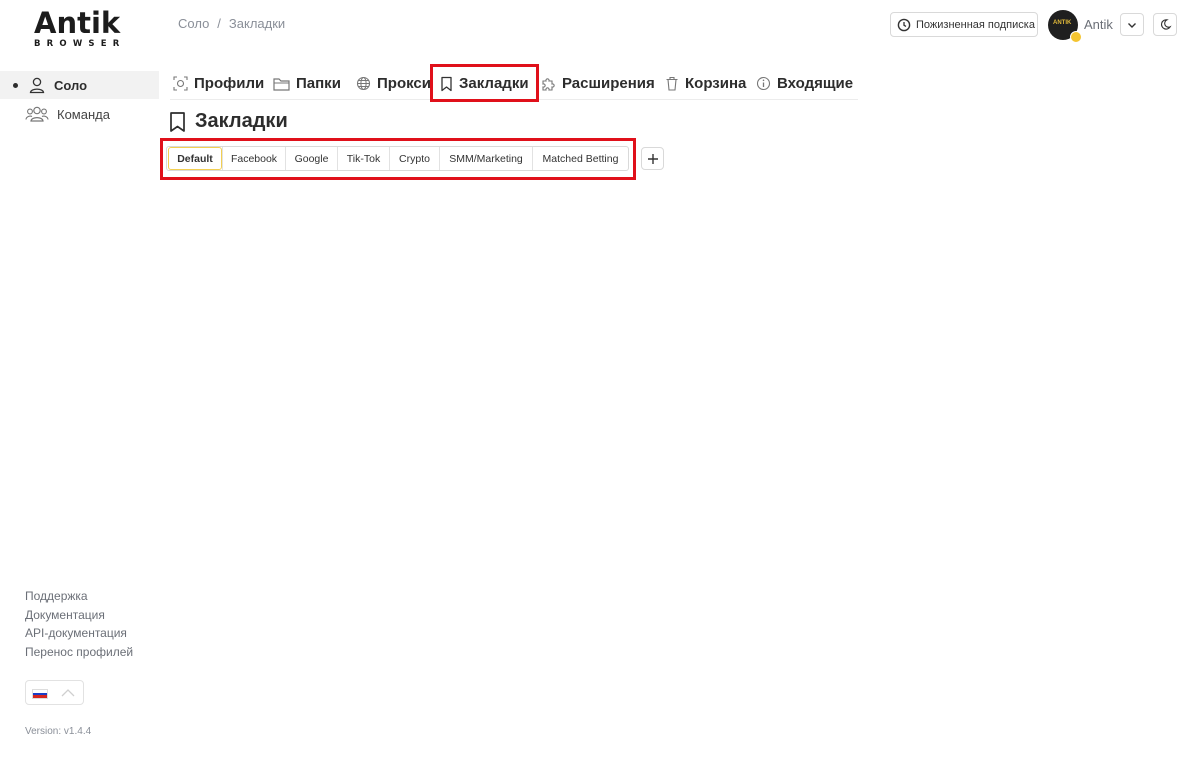 The width and height of the screenshot is (1190, 768). What do you see at coordinates (40, 694) in the screenshot?
I see `russian-flag-icon` at bounding box center [40, 694].